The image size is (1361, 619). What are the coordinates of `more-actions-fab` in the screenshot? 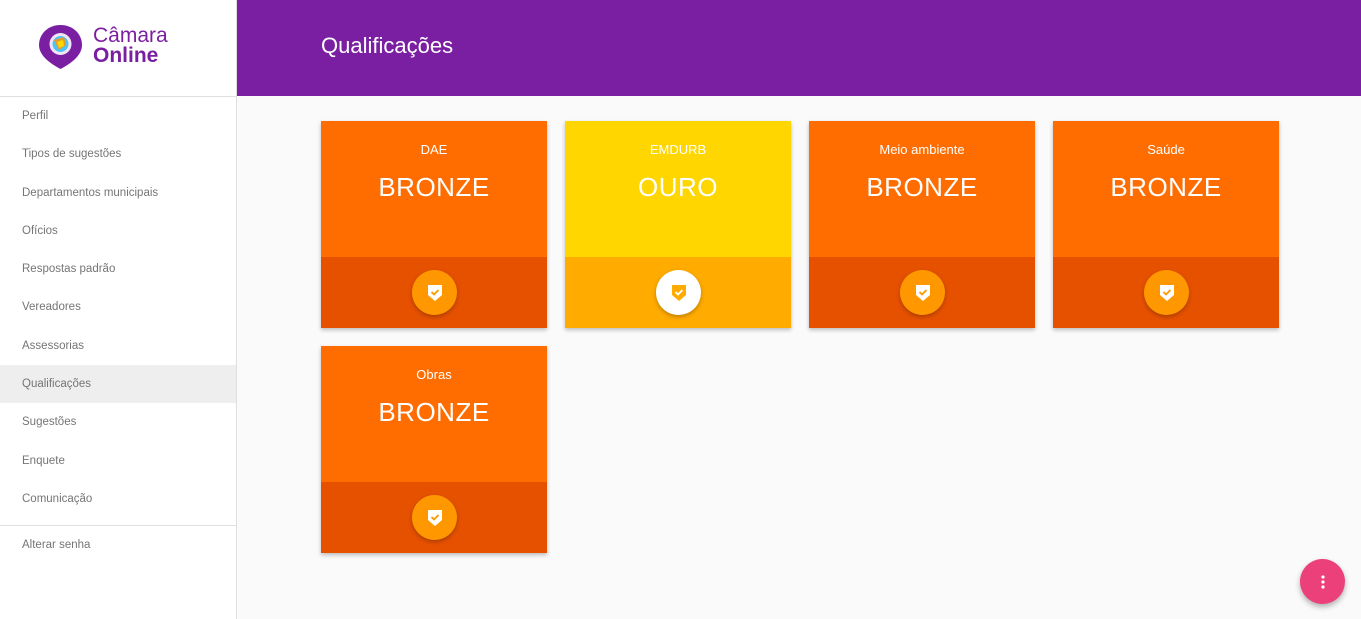 It's located at (1322, 581).